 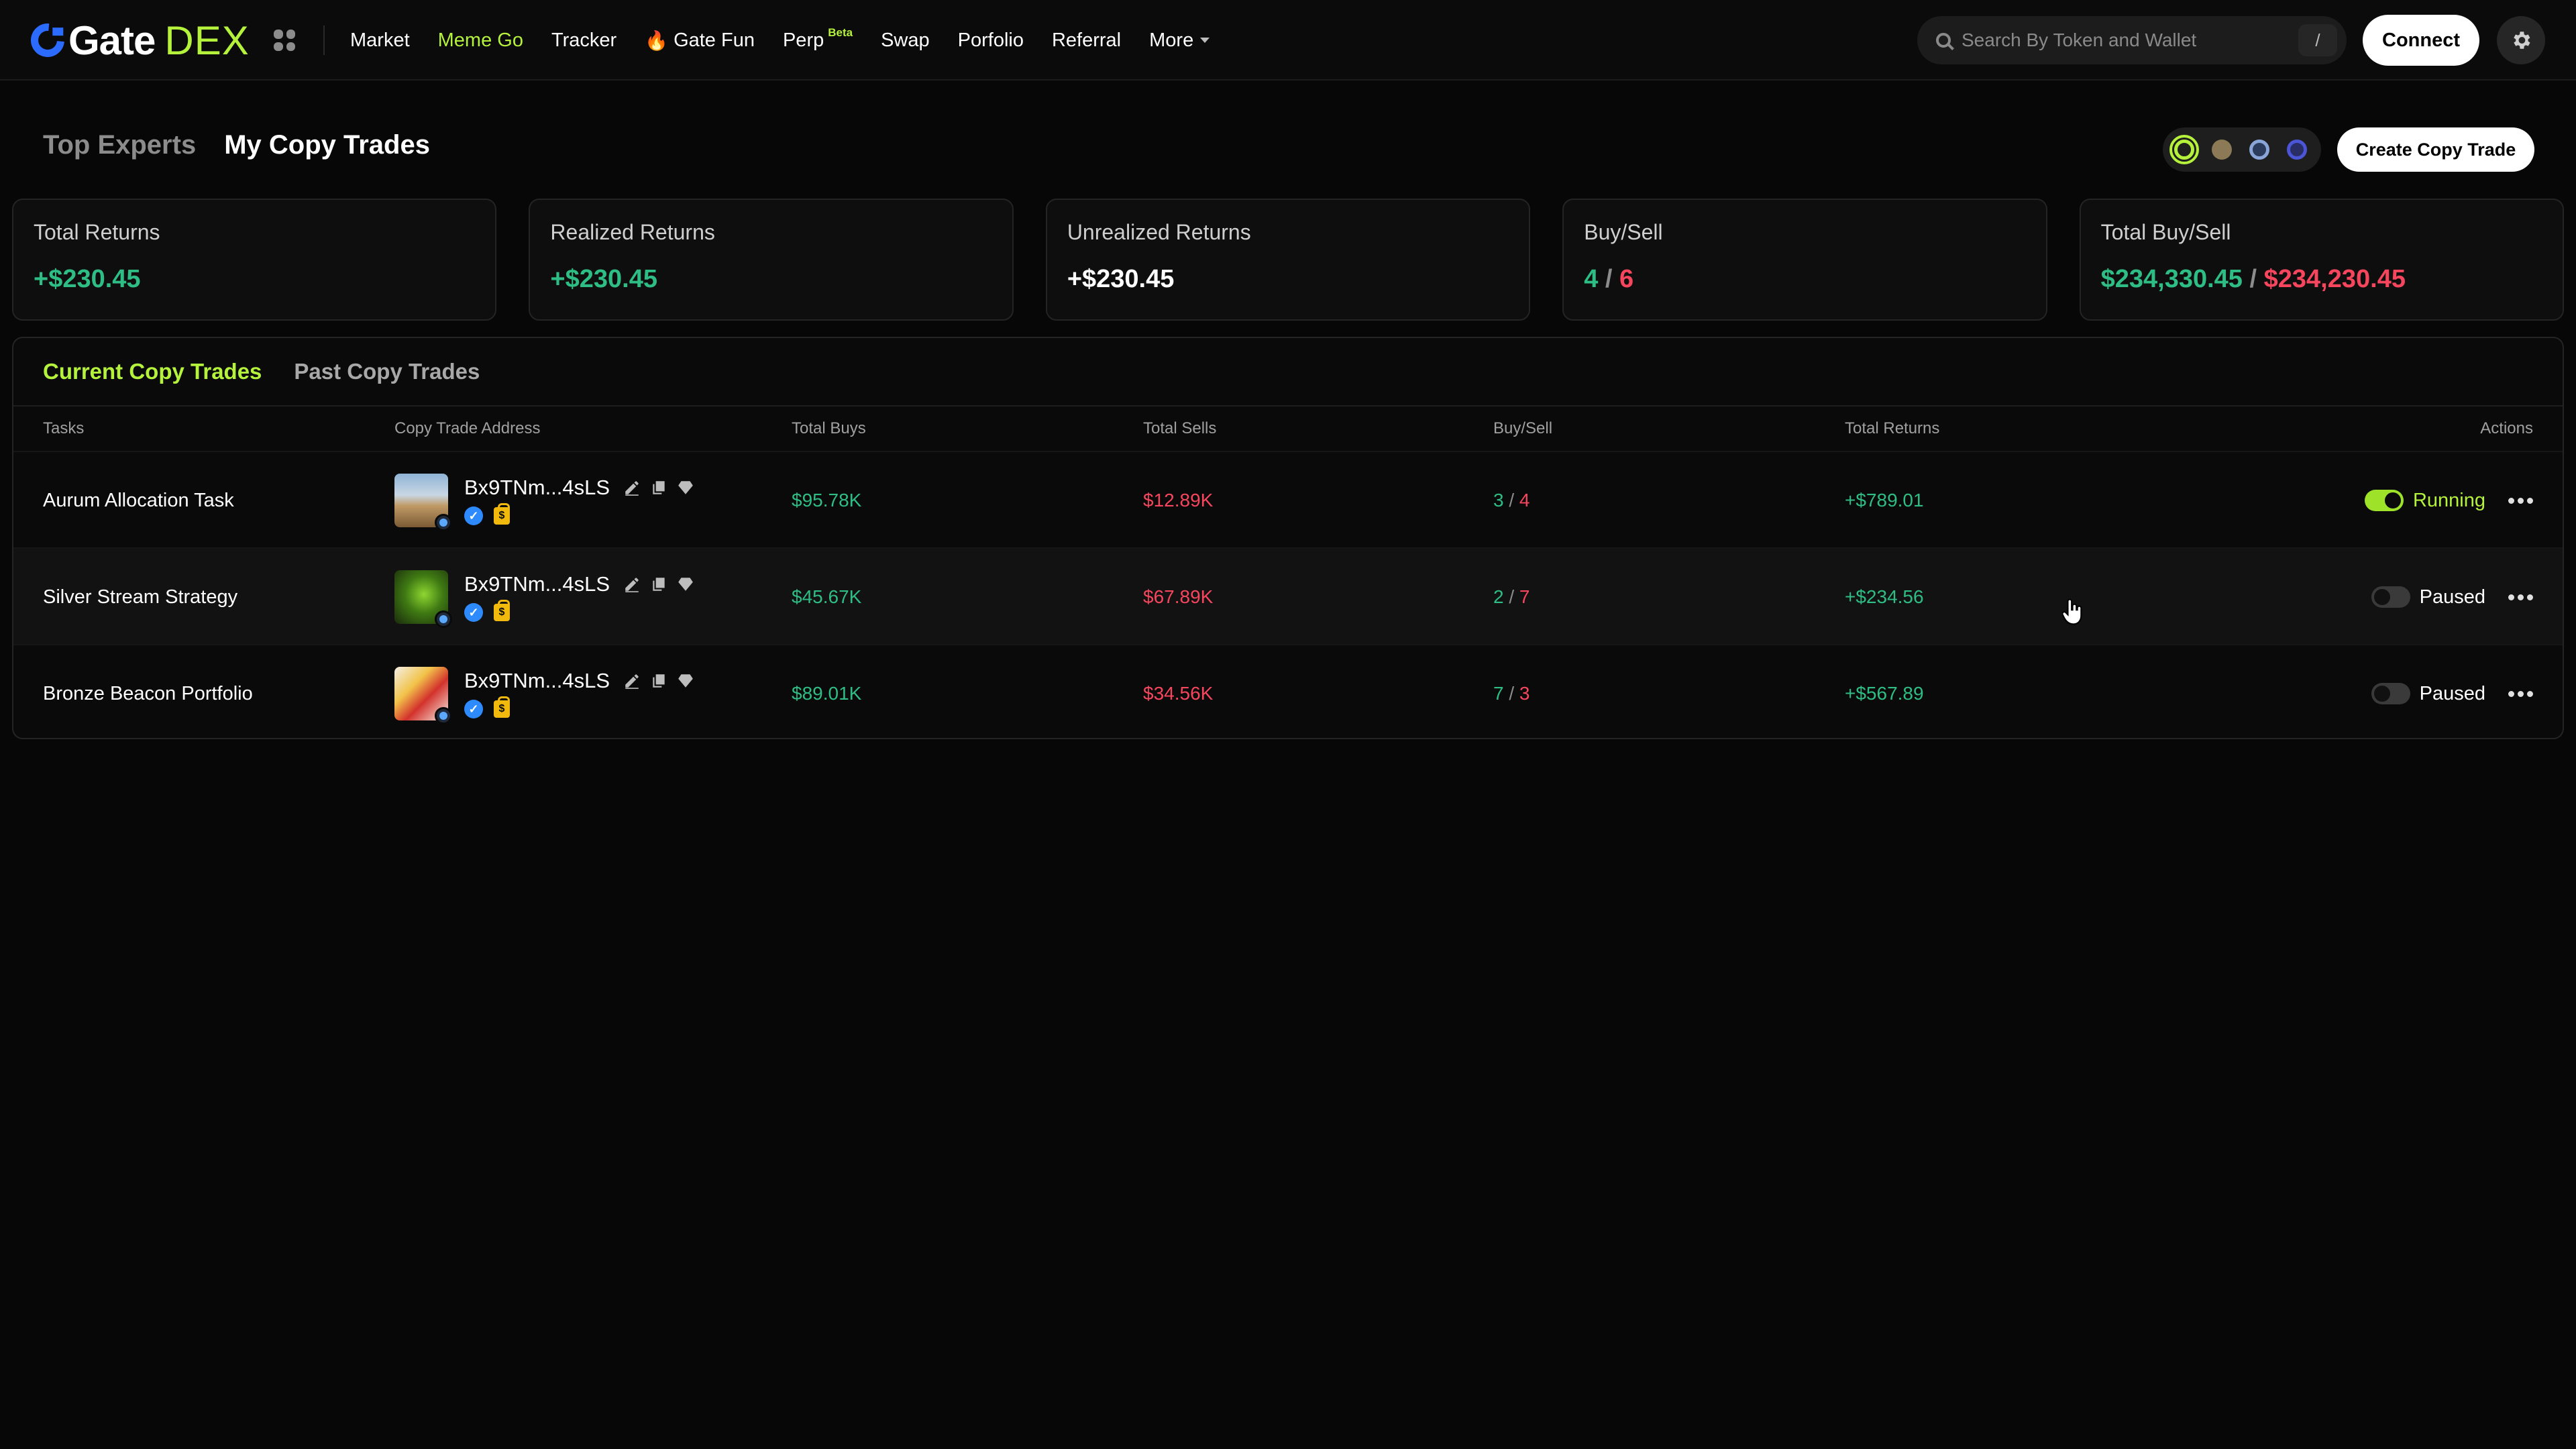 What do you see at coordinates (327, 145) in the screenshot?
I see `tab-my-copy-trades: My Copy Trades` at bounding box center [327, 145].